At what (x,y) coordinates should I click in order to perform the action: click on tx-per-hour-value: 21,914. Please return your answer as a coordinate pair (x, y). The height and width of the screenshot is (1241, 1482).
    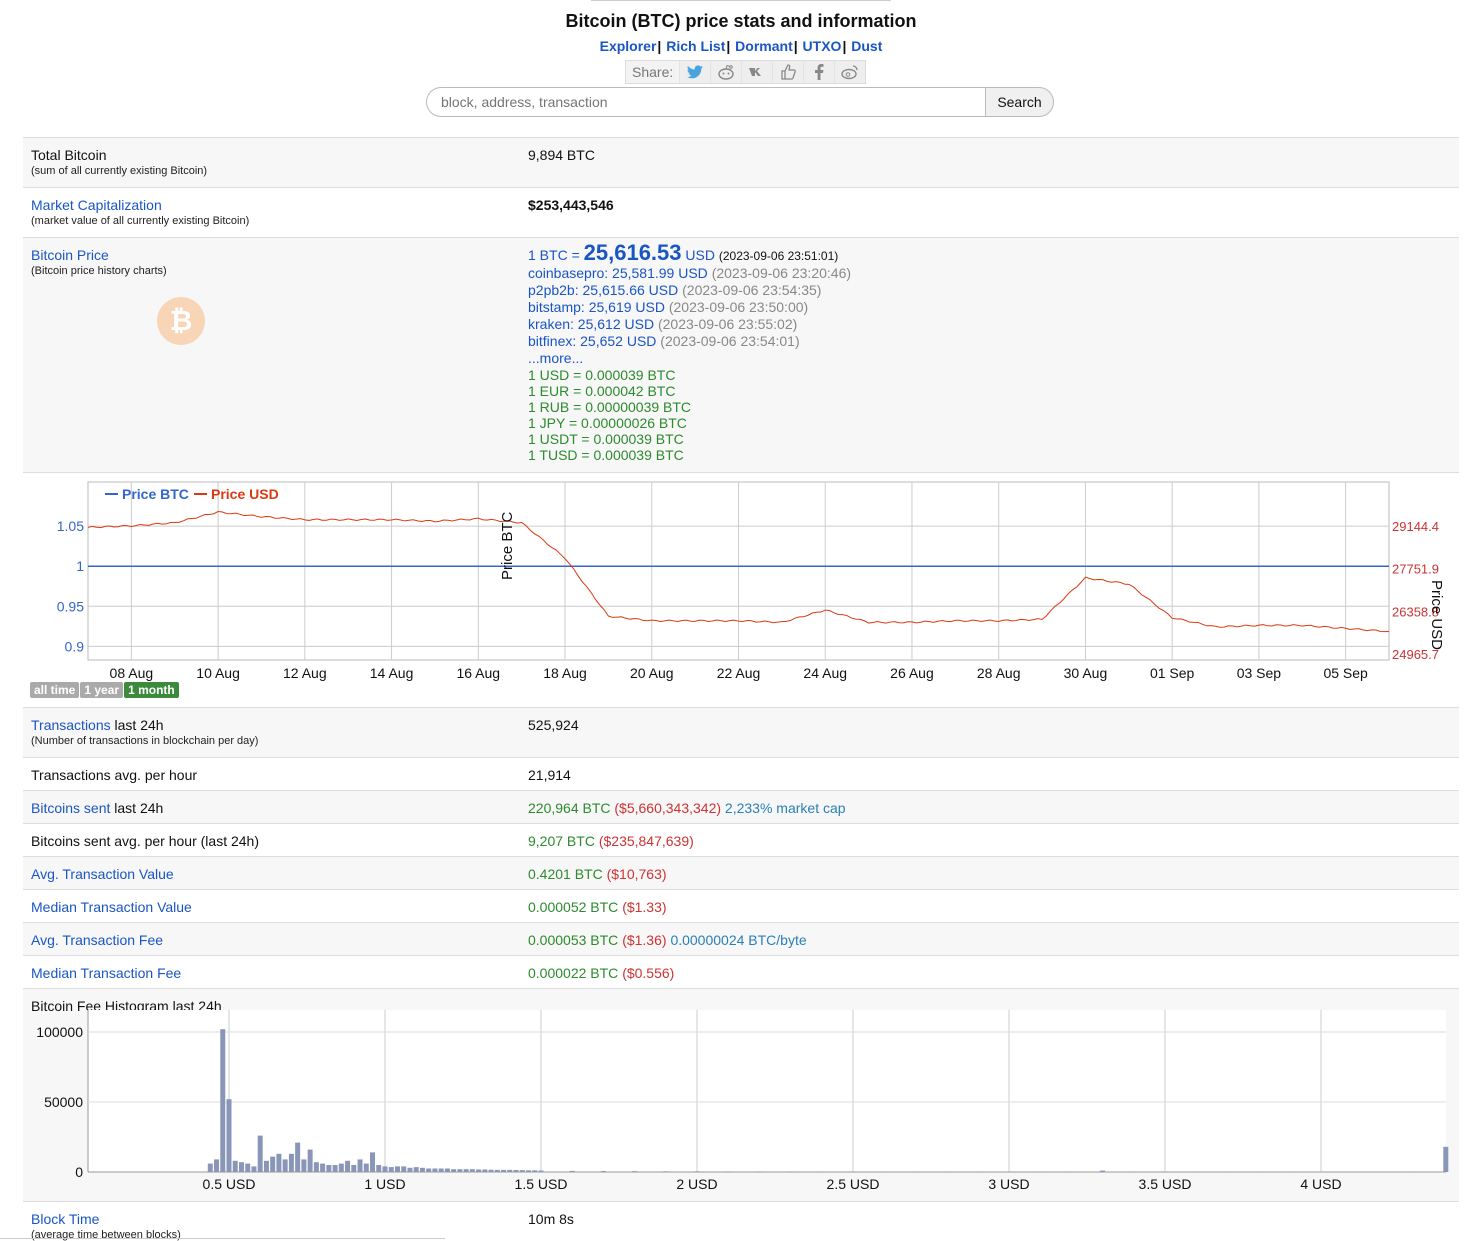
    Looking at the image, I should click on (549, 775).